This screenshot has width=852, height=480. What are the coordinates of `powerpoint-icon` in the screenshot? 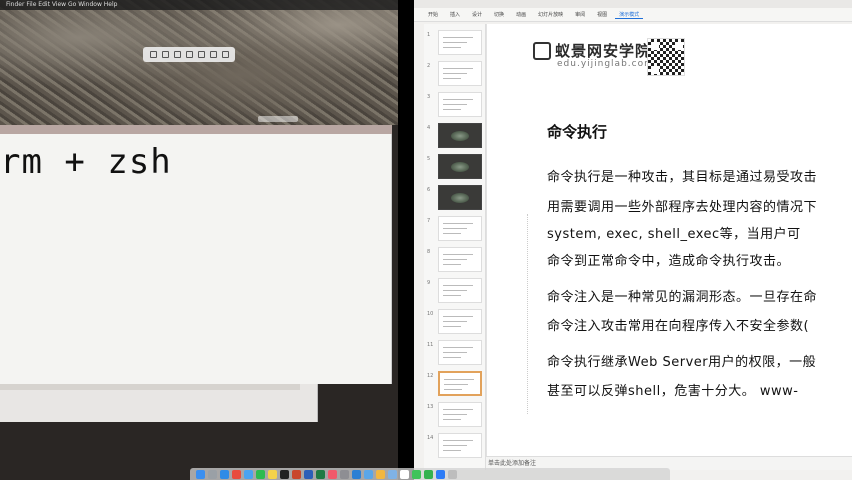 It's located at (296, 474).